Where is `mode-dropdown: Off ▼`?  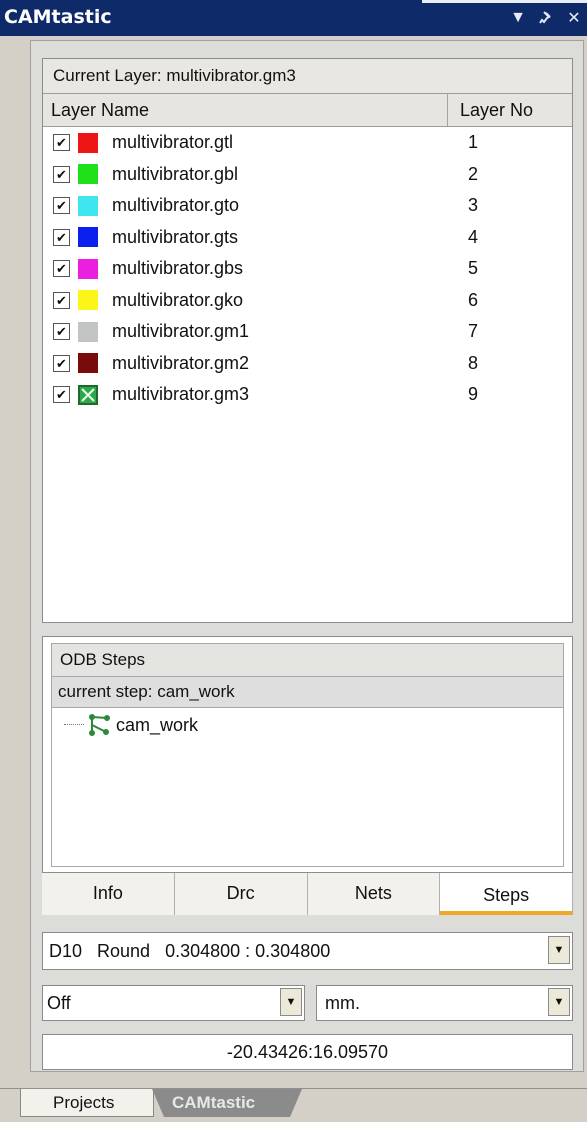
mode-dropdown: Off ▼ is located at coordinates (173, 1003).